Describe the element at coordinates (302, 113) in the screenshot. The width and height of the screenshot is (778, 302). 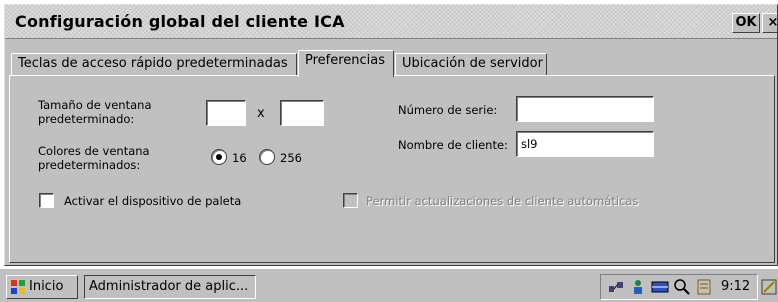
I see `window-height-field` at that location.